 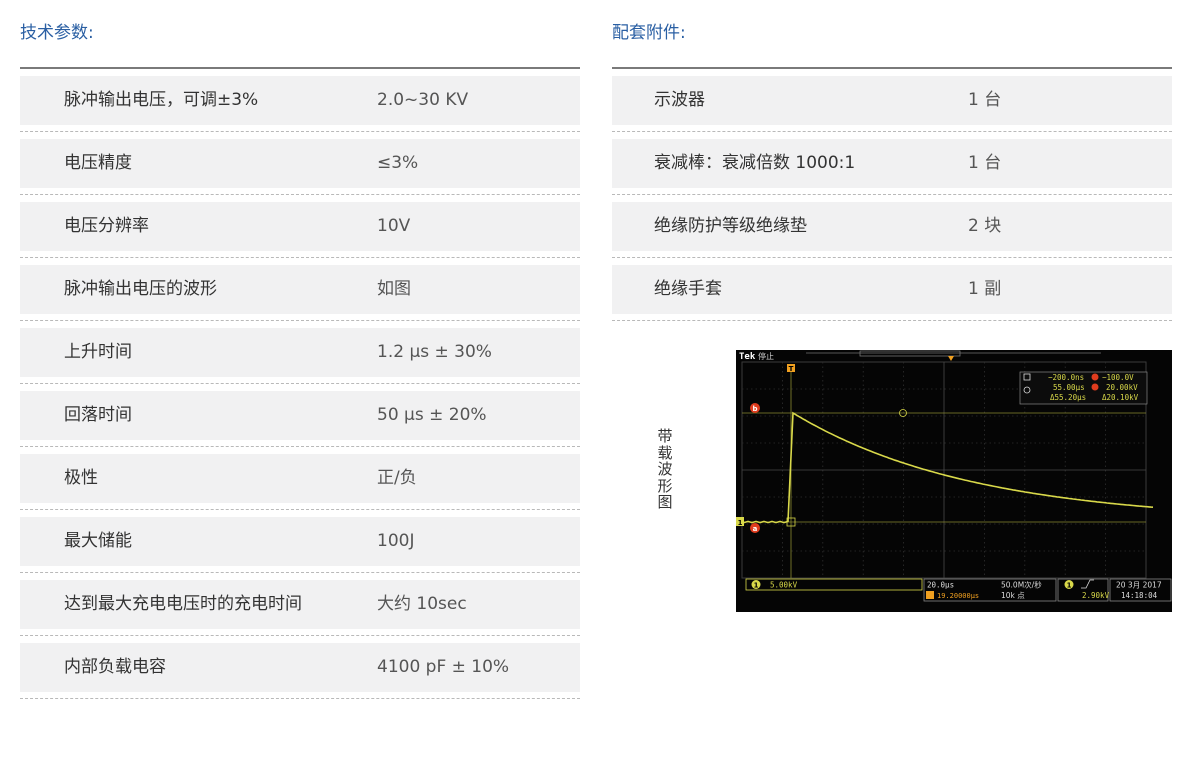 I want to click on trigger-level: 2.90kV, so click(x=1096, y=595).